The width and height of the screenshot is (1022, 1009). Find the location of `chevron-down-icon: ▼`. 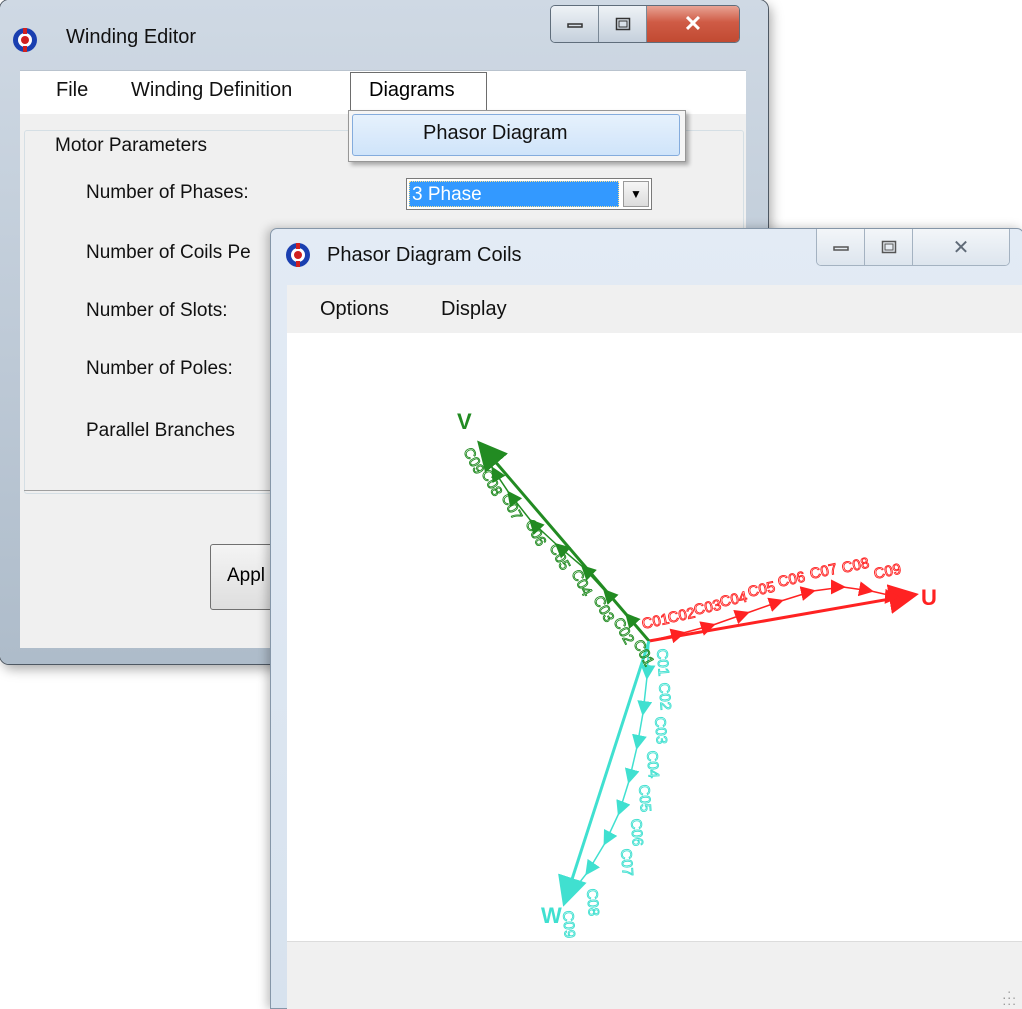

chevron-down-icon: ▼ is located at coordinates (636, 194).